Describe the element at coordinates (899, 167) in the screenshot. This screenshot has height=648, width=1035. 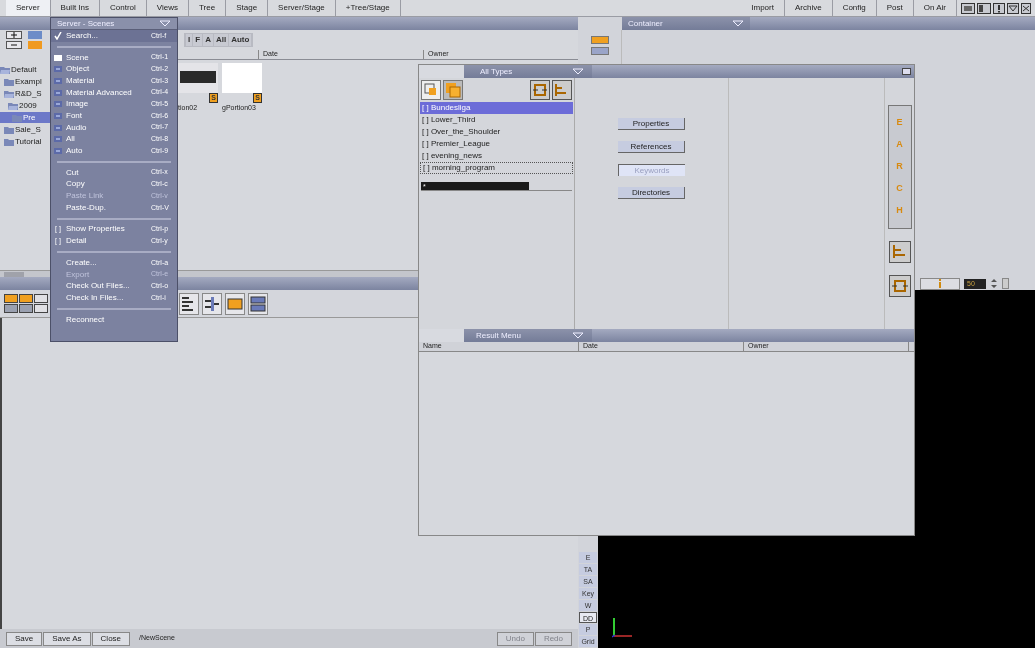
I see `search-banner: E A R C H` at that location.